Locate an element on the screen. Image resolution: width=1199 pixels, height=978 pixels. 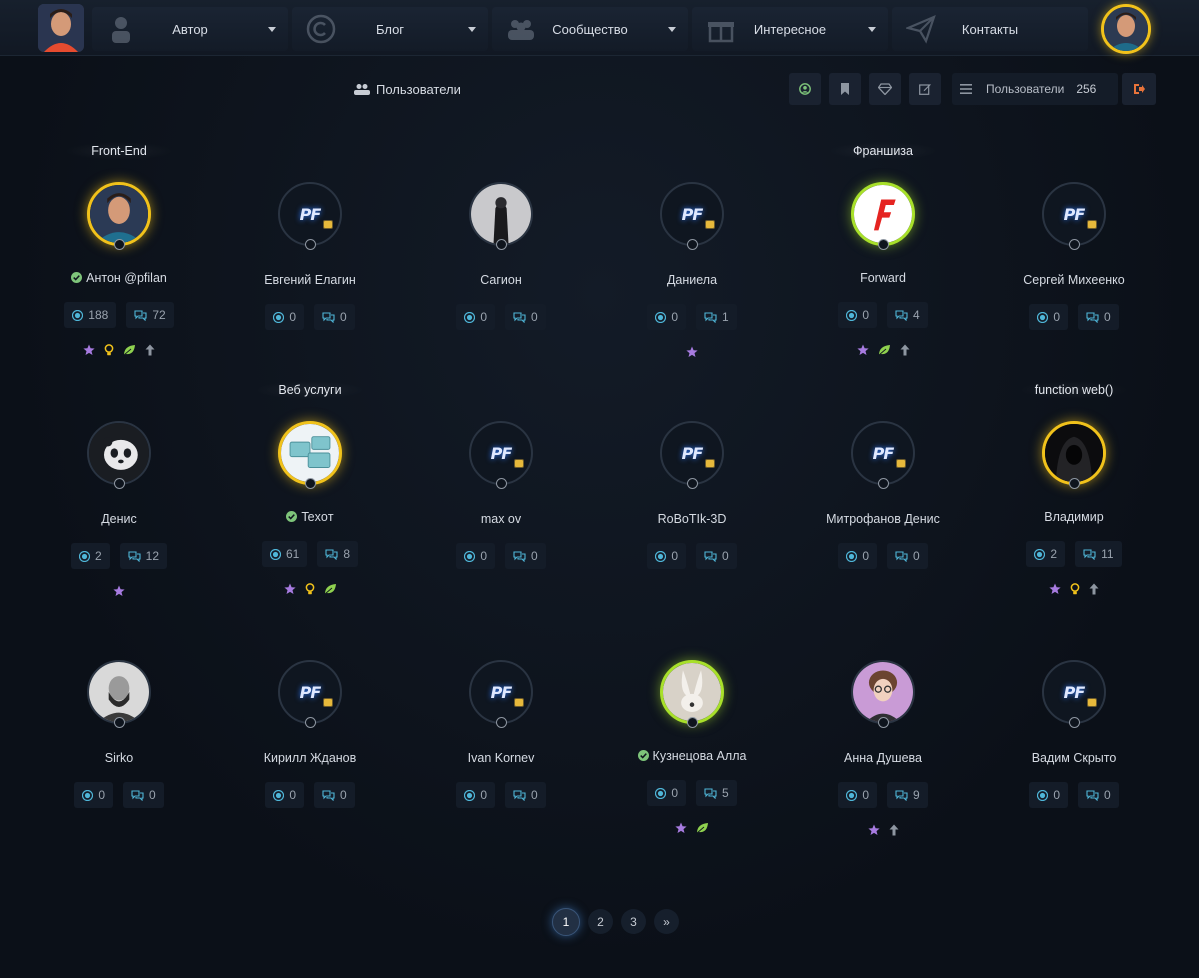
user-name: Forward is located at coordinates (883, 278).